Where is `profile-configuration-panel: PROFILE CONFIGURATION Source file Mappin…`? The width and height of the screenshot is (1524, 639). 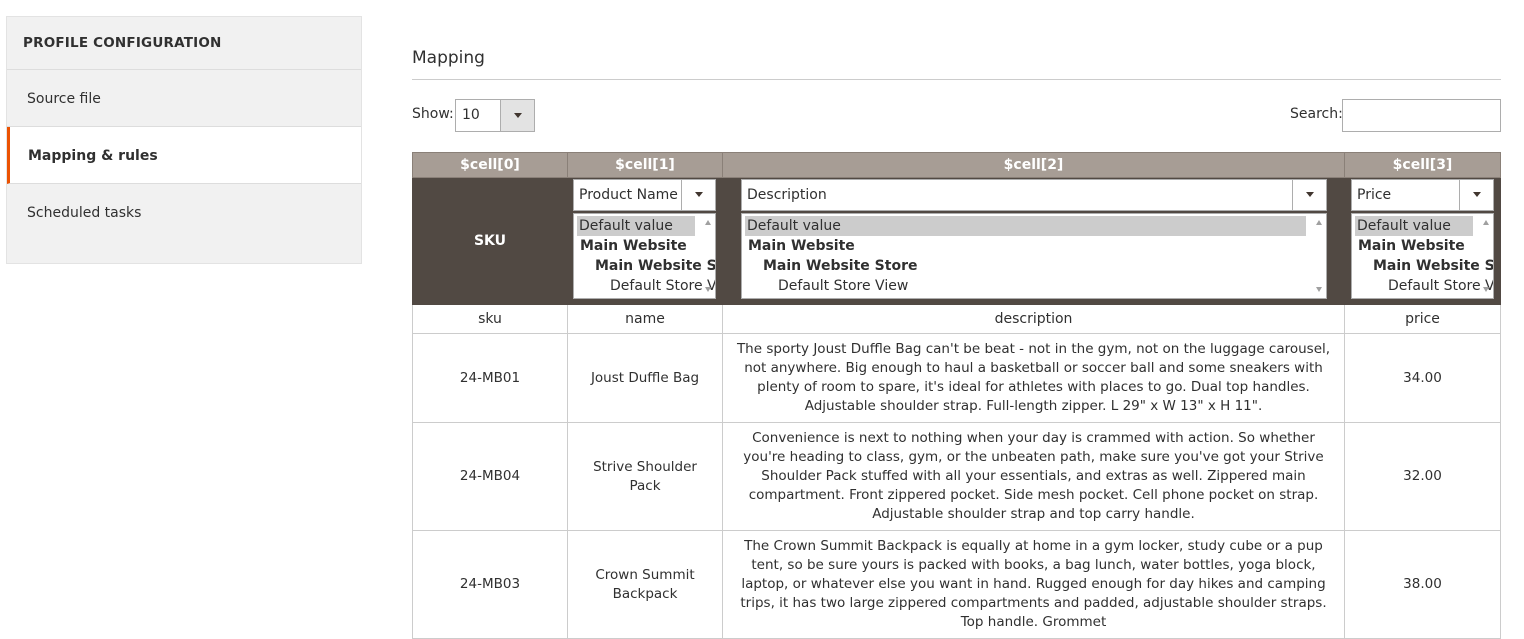 profile-configuration-panel: PROFILE CONFIGURATION Source file Mappin… is located at coordinates (184, 140).